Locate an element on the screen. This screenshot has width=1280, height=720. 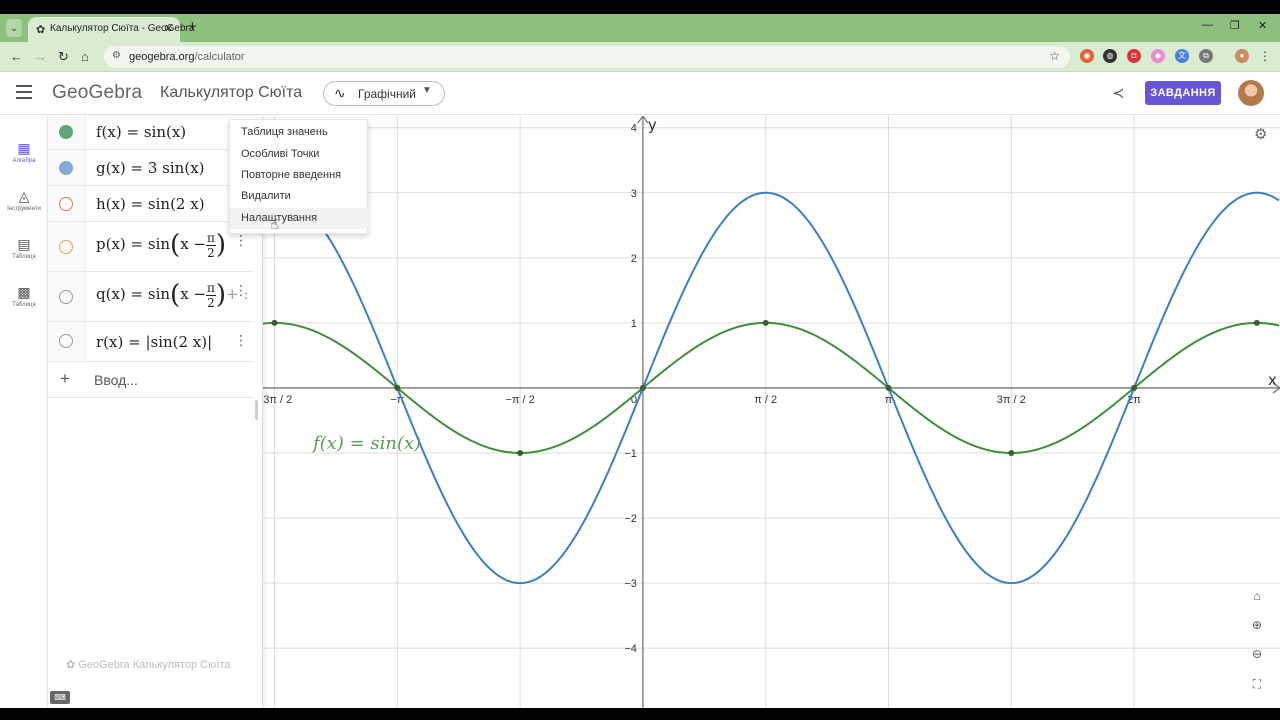
minimize-icon: — is located at coordinates (1207, 25).